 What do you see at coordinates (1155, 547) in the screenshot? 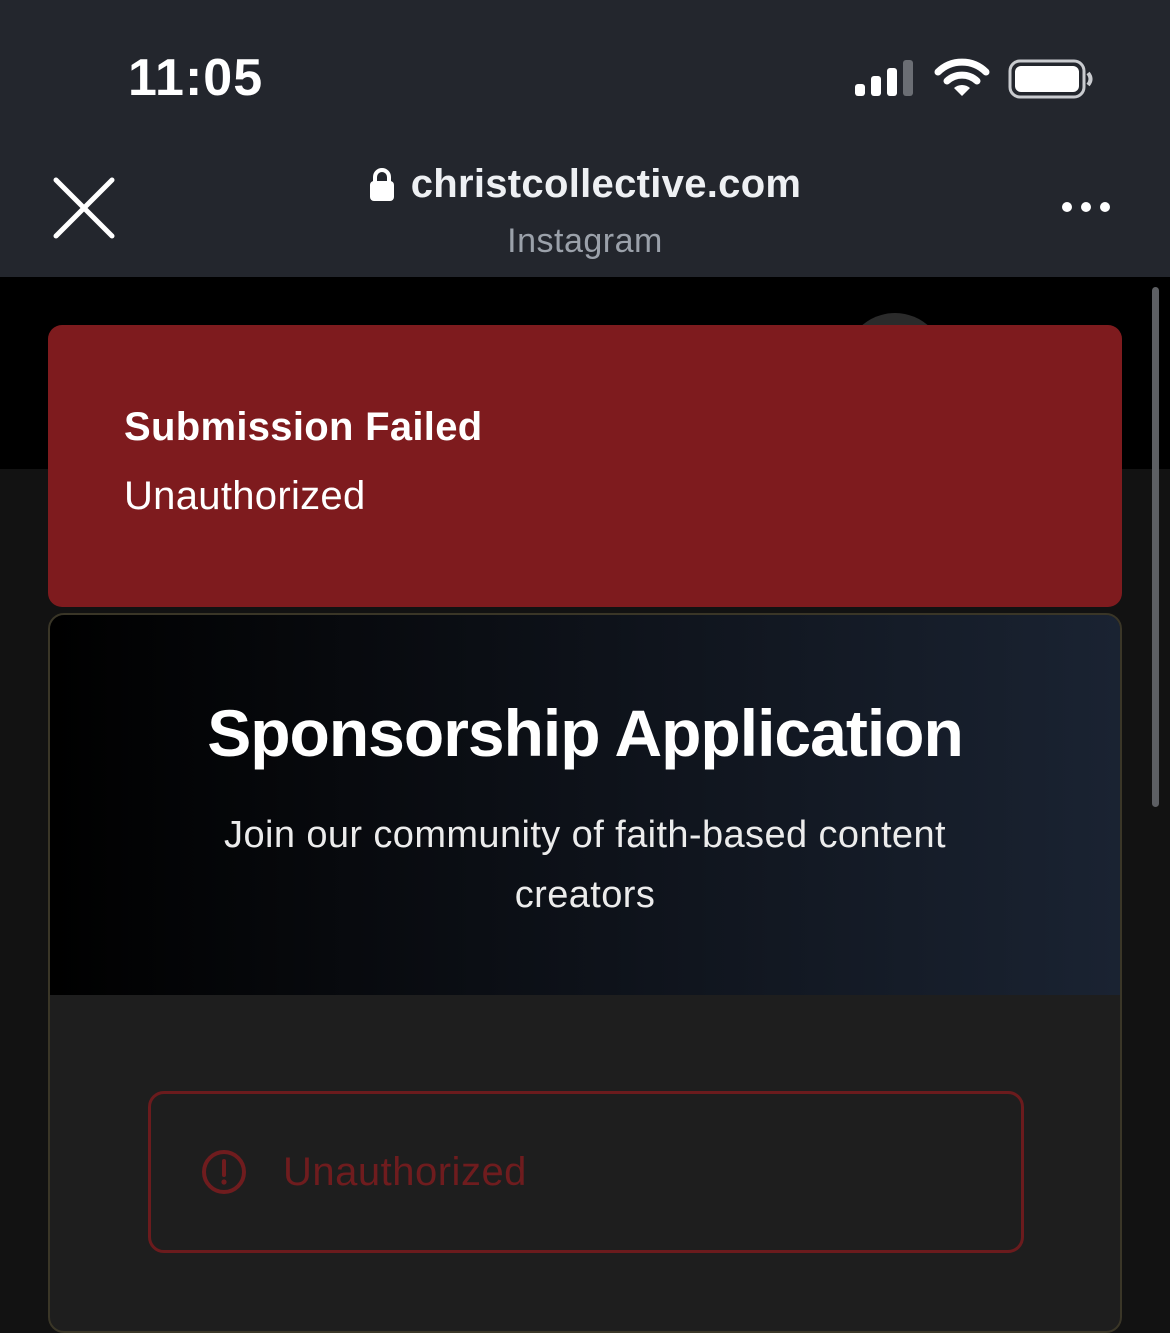
I see `scrollbar` at bounding box center [1155, 547].